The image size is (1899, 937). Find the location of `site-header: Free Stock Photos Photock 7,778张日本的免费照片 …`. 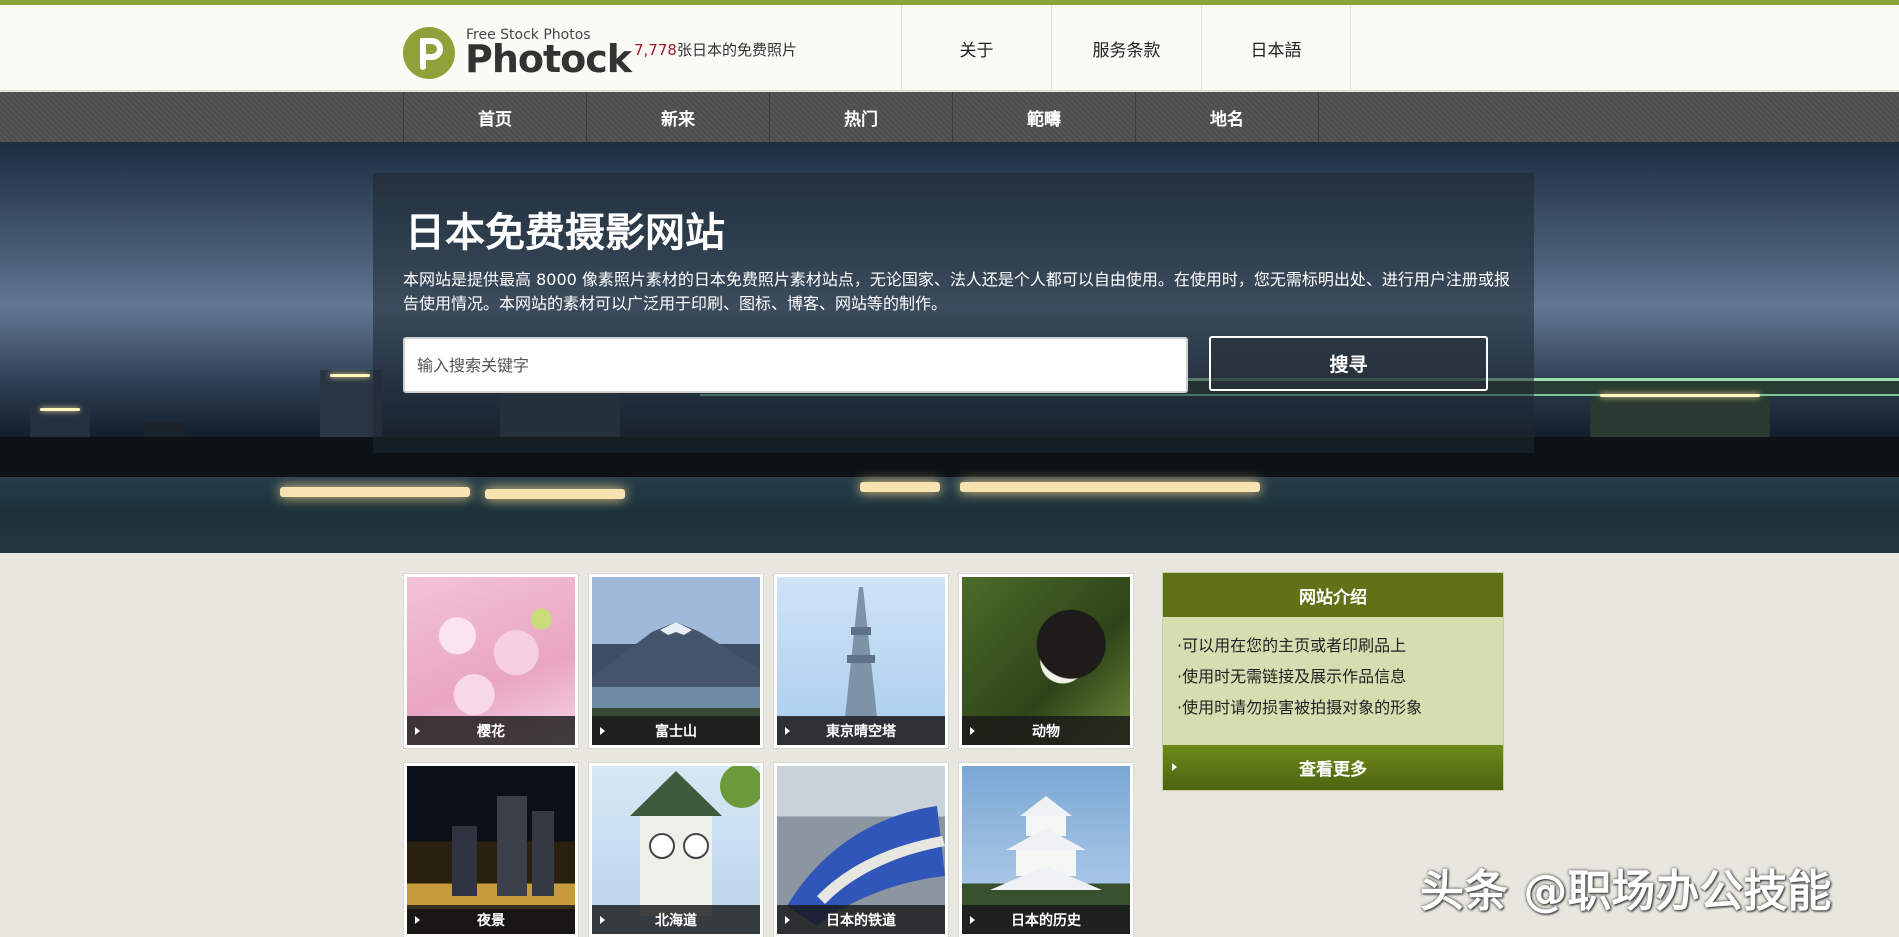

site-header: Free Stock Photos Photock 7,778张日本的免费照片 … is located at coordinates (949, 48).